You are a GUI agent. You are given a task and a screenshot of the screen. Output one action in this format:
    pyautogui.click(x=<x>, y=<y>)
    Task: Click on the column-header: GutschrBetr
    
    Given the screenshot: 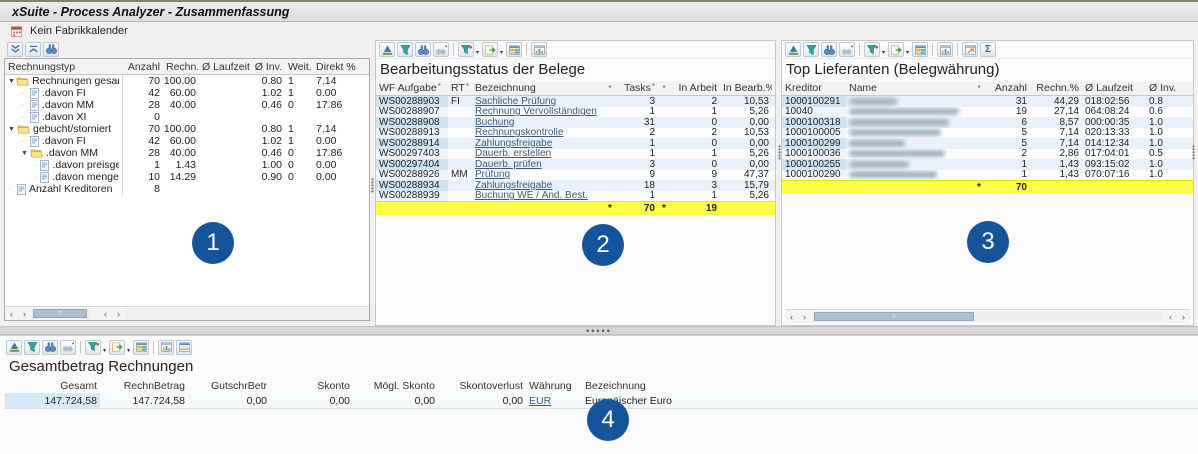 What is the action you would take?
    pyautogui.click(x=229, y=386)
    